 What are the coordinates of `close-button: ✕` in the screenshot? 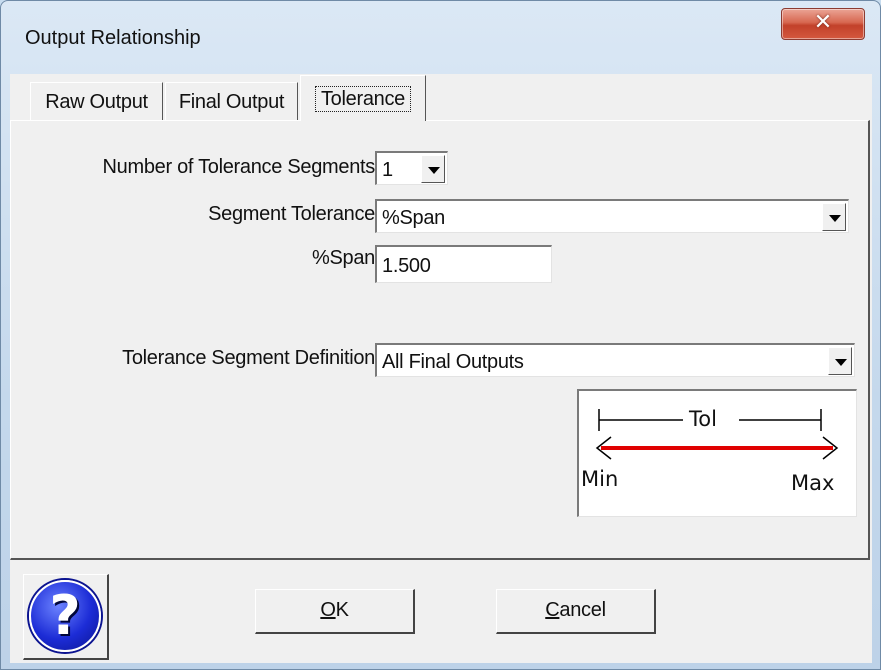 It's located at (823, 24).